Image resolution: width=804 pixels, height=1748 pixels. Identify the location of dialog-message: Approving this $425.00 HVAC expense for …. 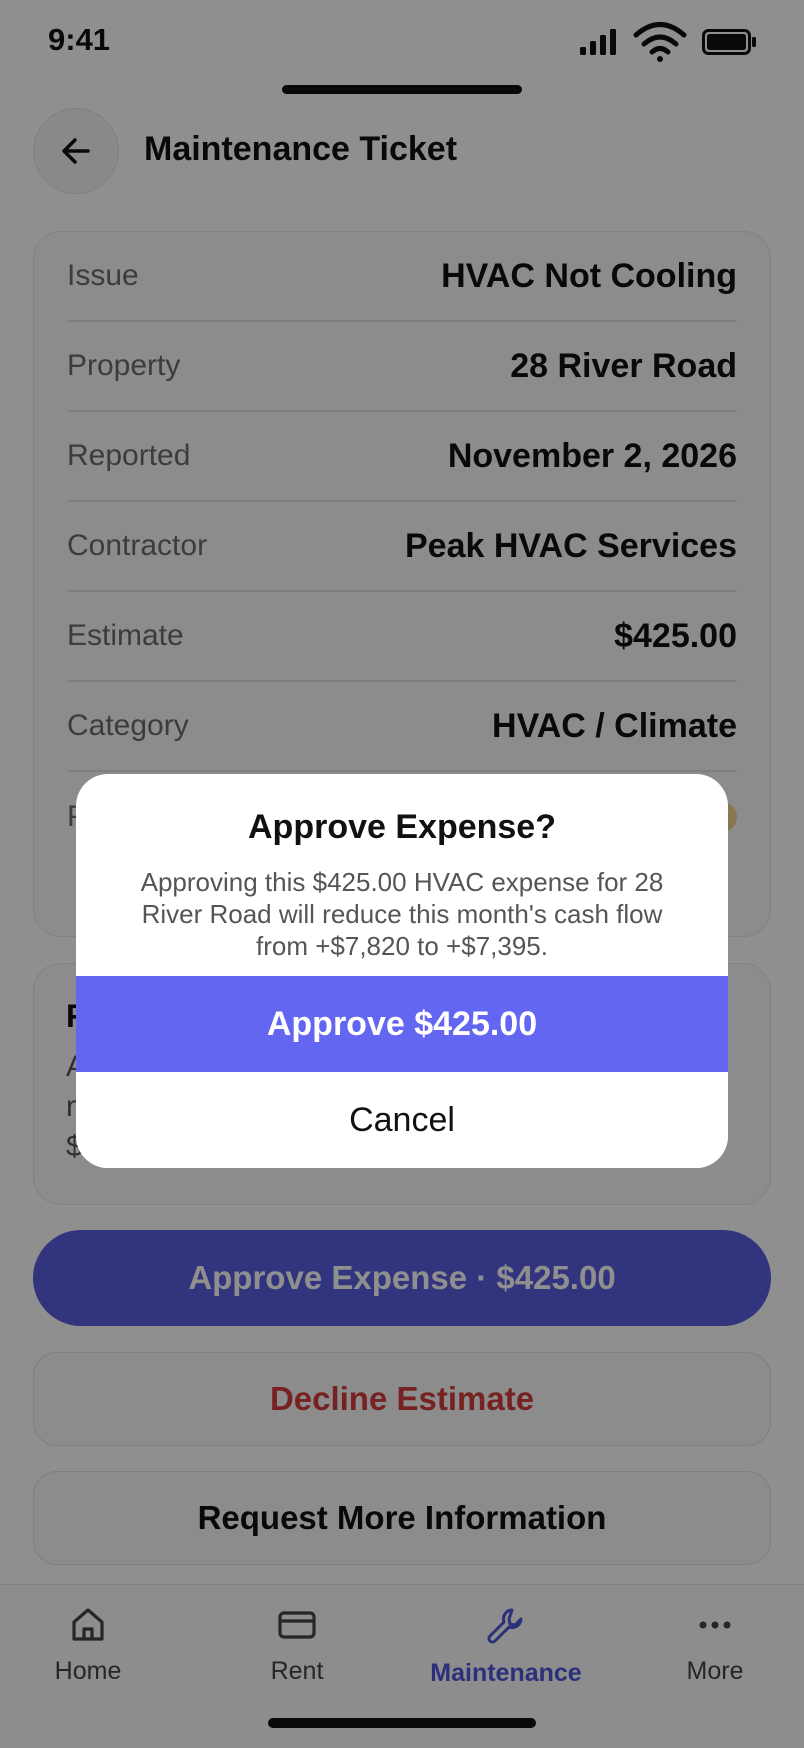
(402, 914).